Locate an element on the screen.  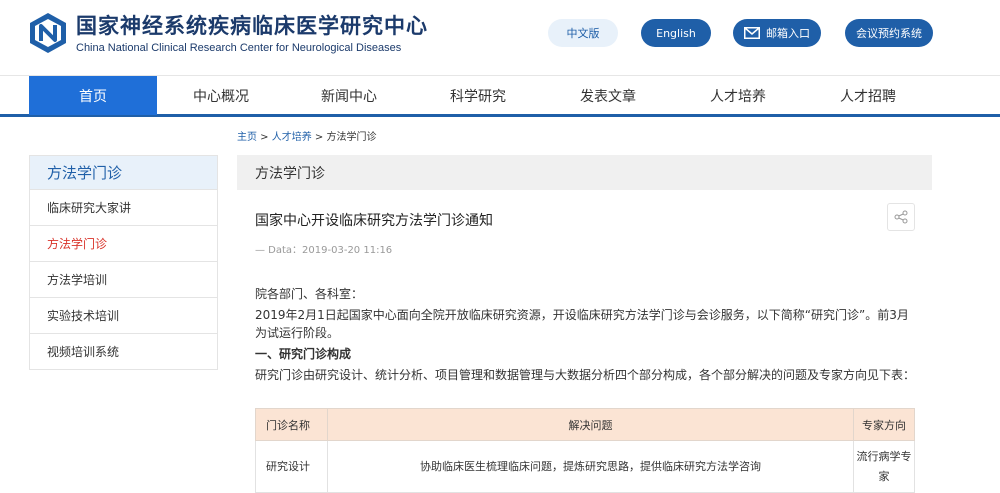
nav-item-research: 科学研究 is located at coordinates (478, 95).